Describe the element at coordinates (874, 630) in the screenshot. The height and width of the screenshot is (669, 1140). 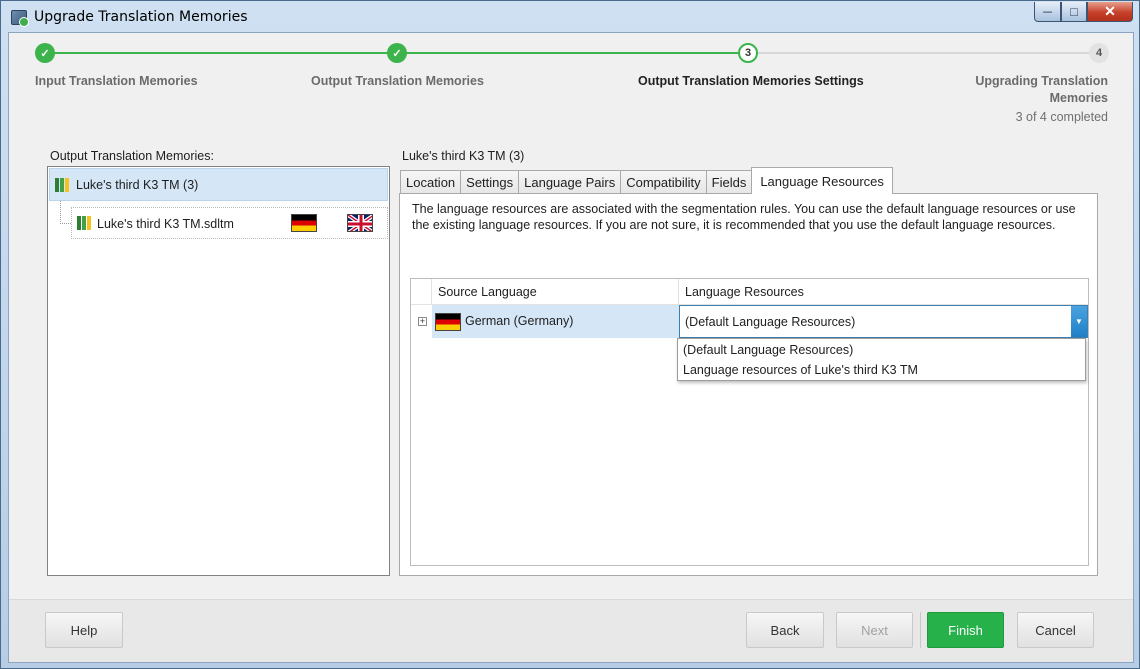
I see `next-button: Next` at that location.